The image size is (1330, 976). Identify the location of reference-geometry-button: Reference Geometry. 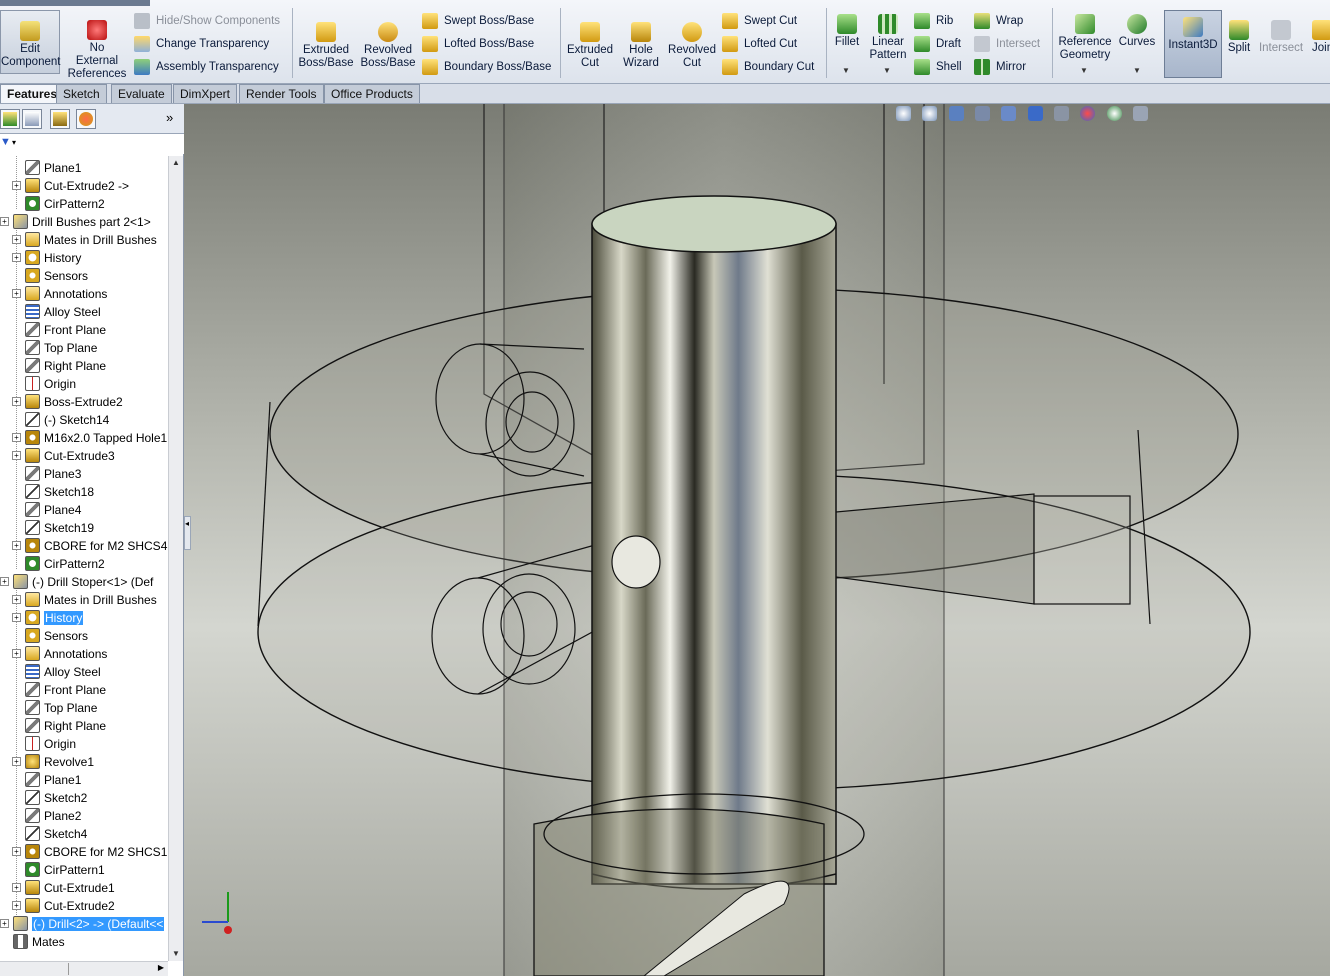
(1085, 38).